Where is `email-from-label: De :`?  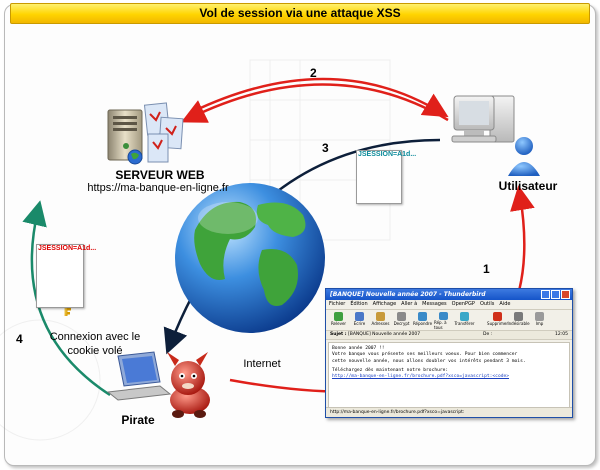 email-from-label: De : is located at coordinates (487, 334).